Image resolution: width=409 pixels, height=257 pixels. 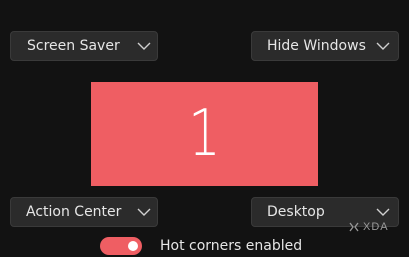 What do you see at coordinates (316, 46) in the screenshot?
I see `top-right-corner-value: Hide Windows` at bounding box center [316, 46].